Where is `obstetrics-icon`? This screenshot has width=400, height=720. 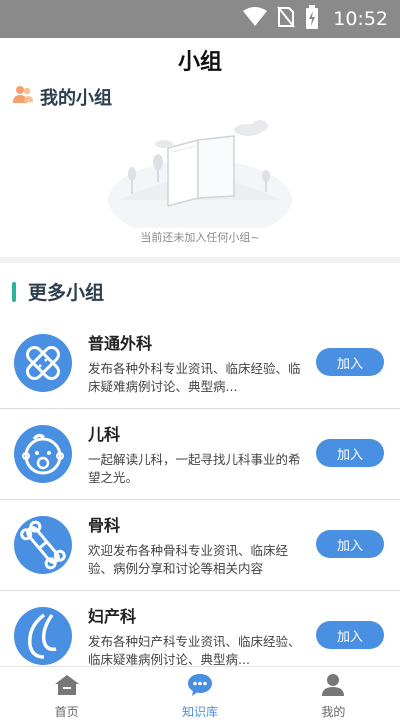
obstetrics-icon is located at coordinates (43, 636).